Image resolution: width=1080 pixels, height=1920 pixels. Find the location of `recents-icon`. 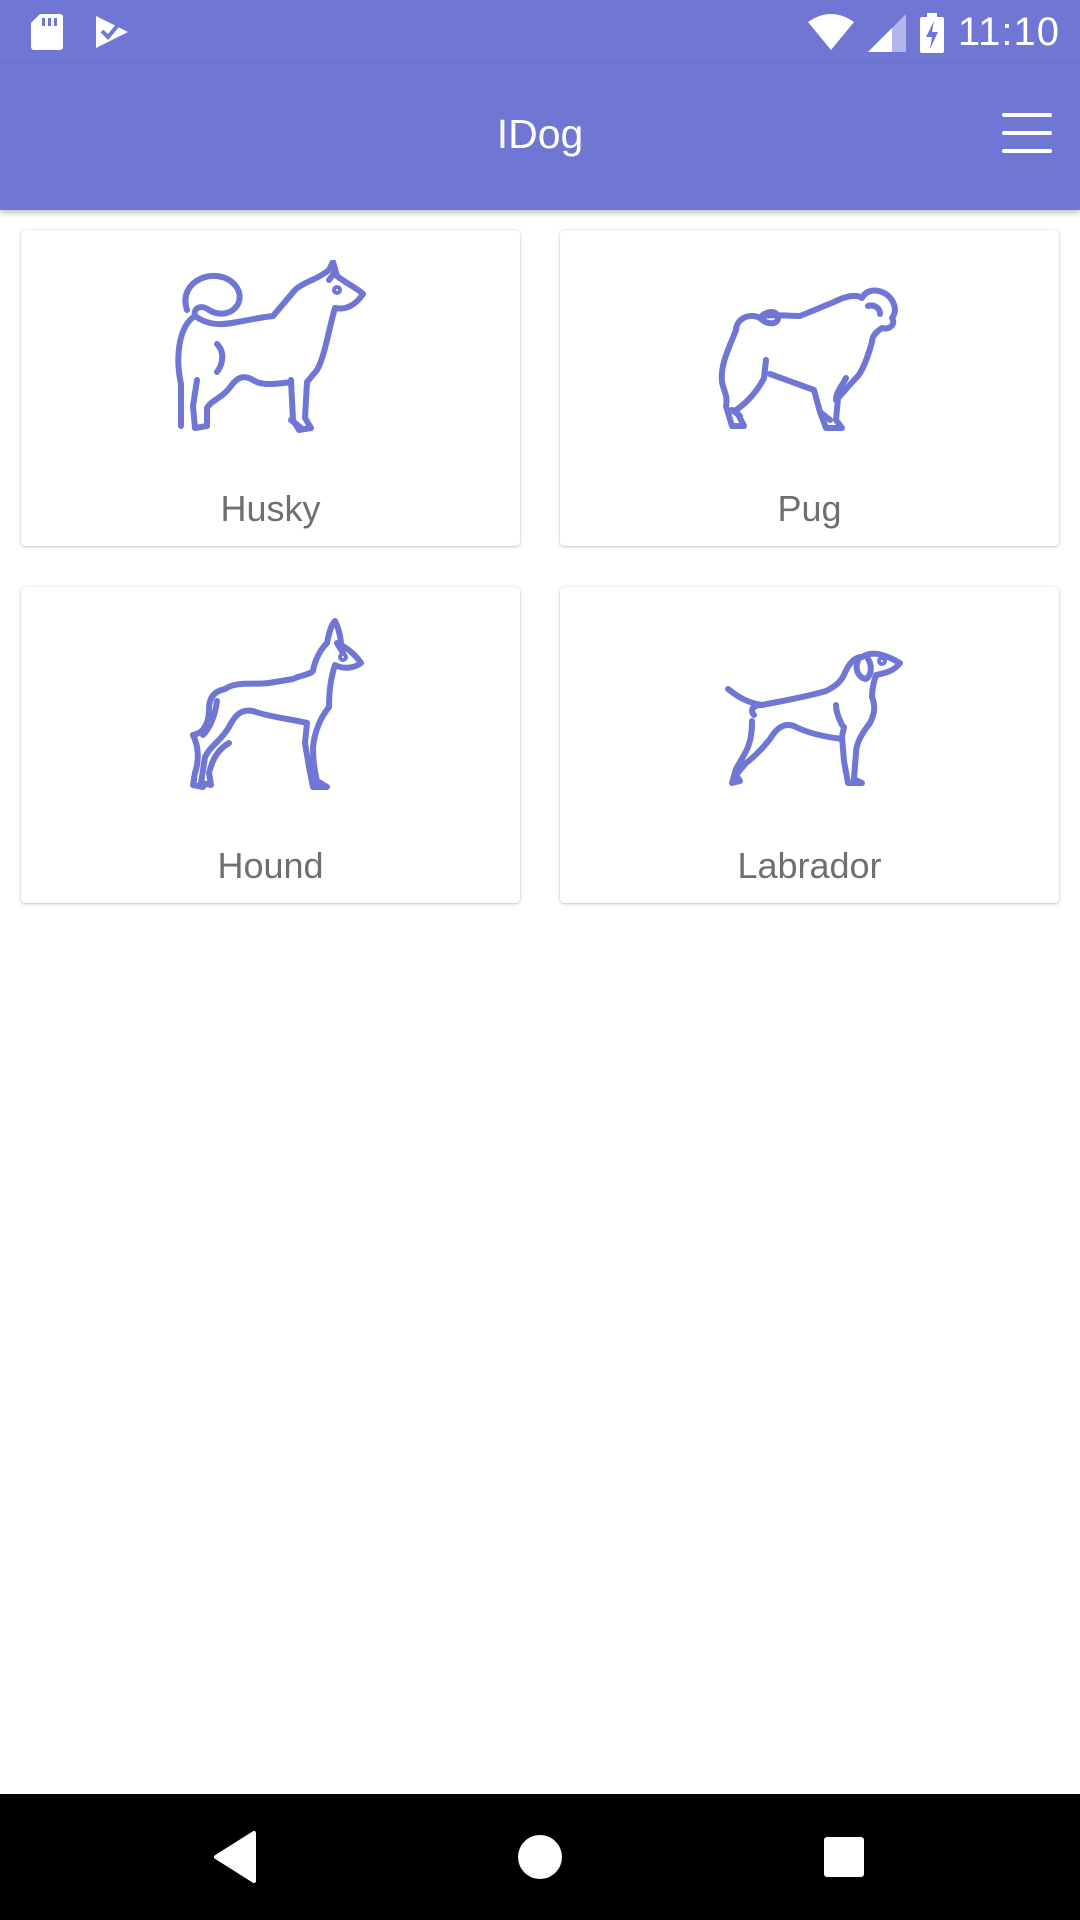

recents-icon is located at coordinates (844, 1857).